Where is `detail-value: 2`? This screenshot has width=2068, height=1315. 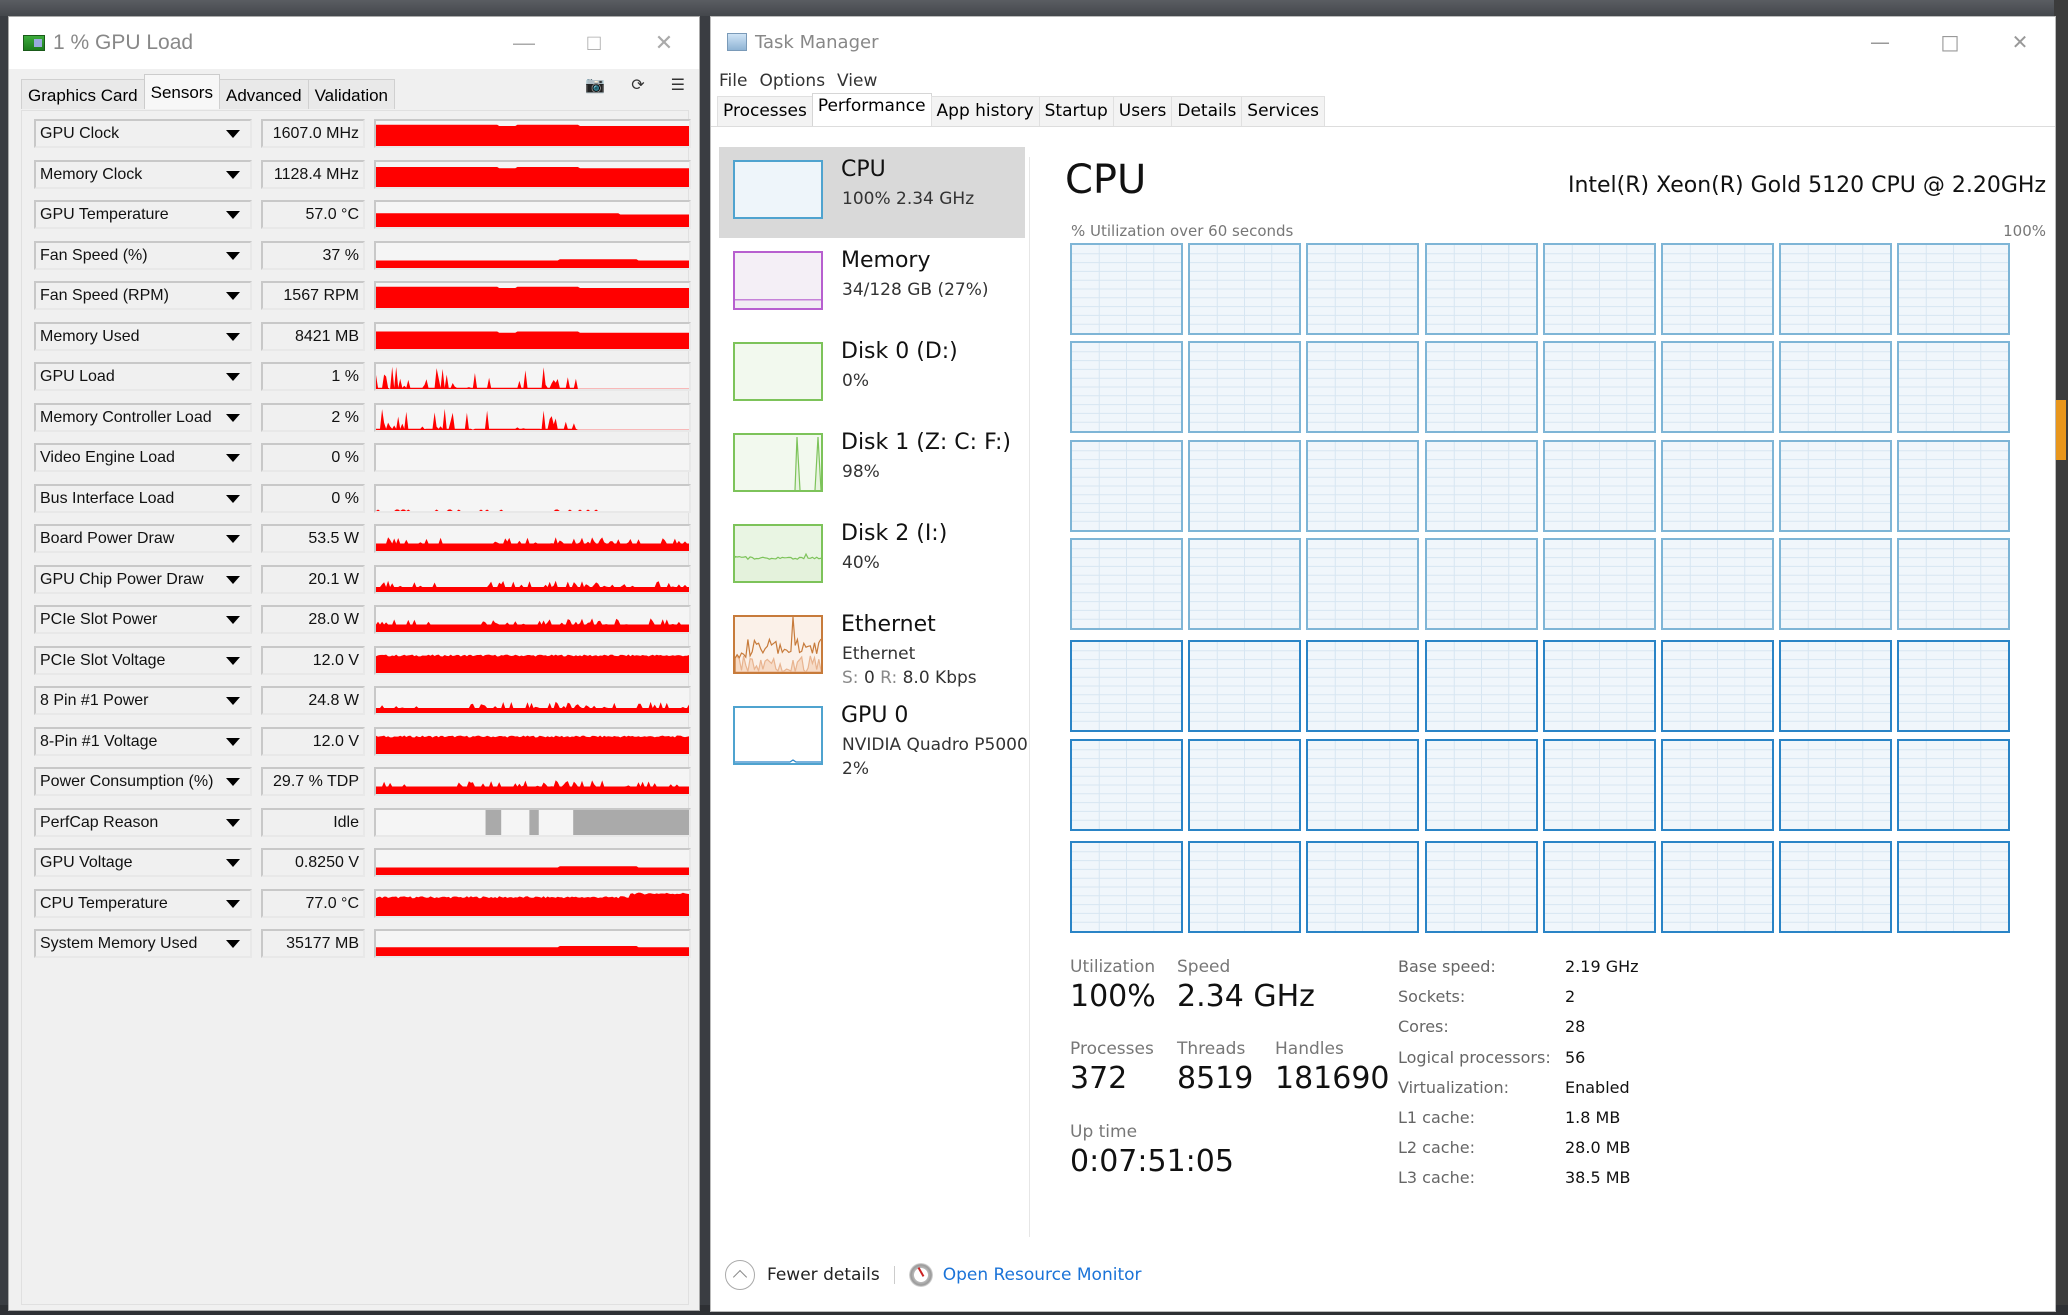
detail-value: 2 is located at coordinates (1570, 997).